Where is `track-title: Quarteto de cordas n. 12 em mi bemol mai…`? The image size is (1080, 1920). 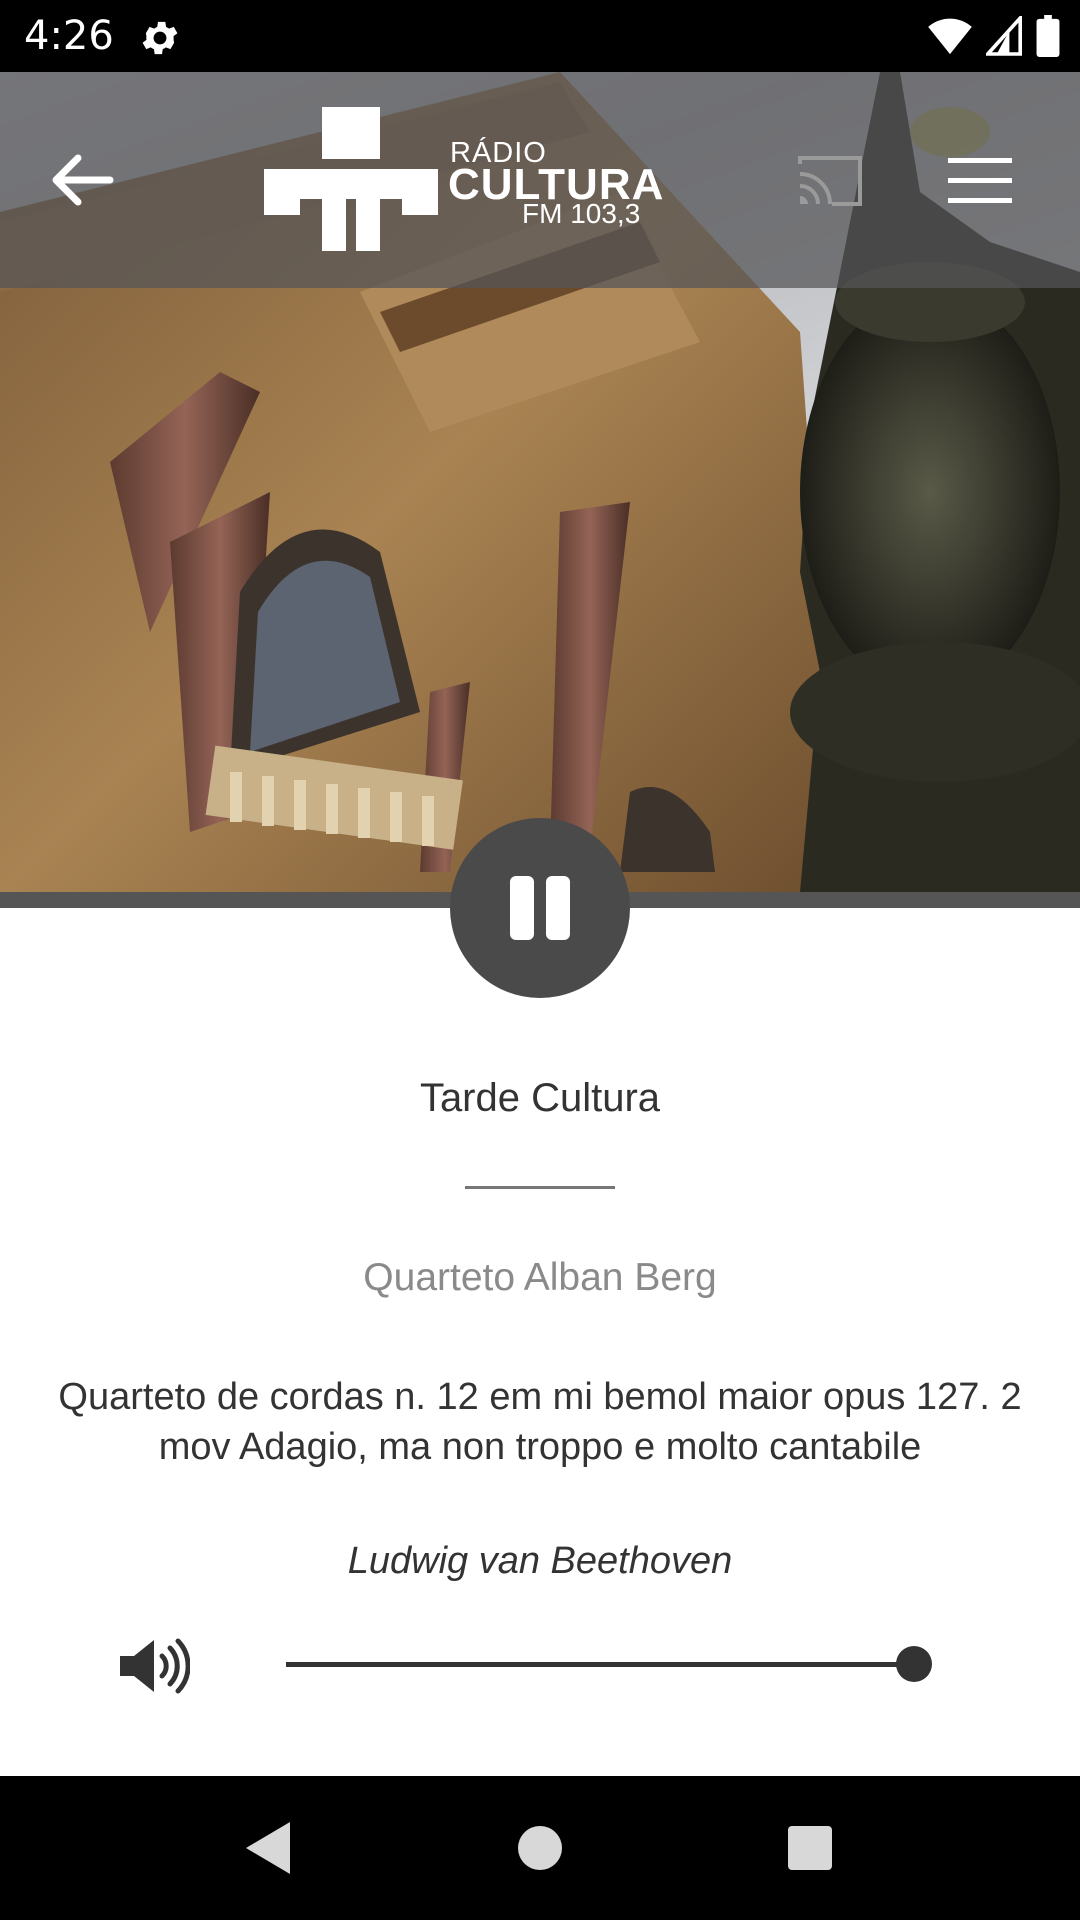 track-title: Quarteto de cordas n. 12 em mi bemol mai… is located at coordinates (540, 1422).